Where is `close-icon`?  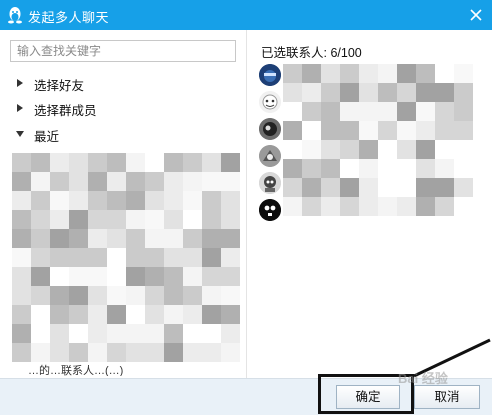 close-icon is located at coordinates (476, 15).